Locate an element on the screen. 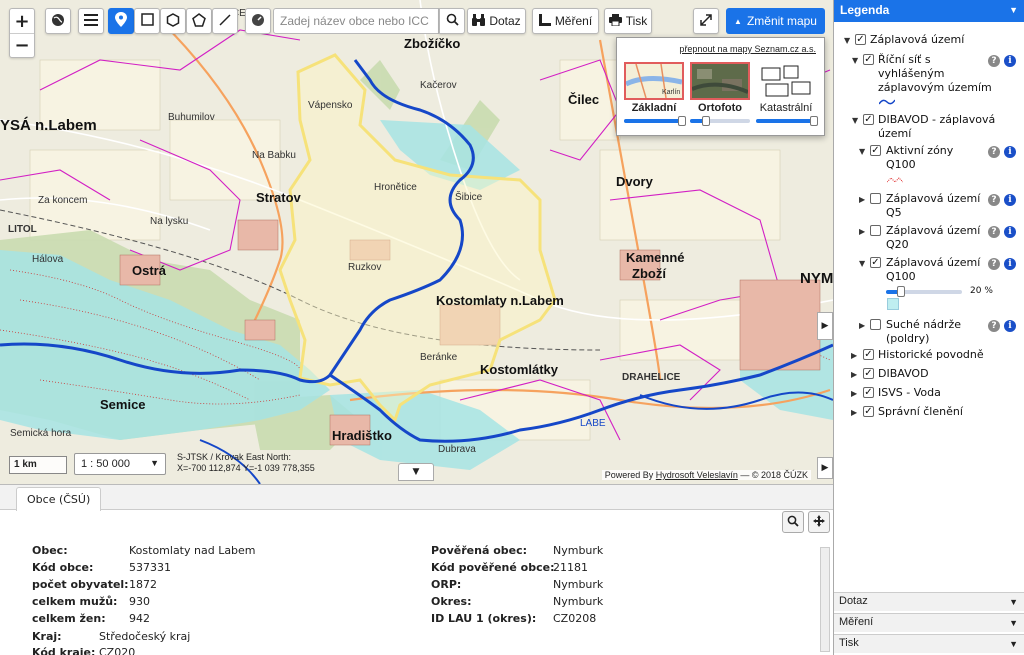 The image size is (1024, 655). map-label-hronetice: Hronětice is located at coordinates (395, 187).